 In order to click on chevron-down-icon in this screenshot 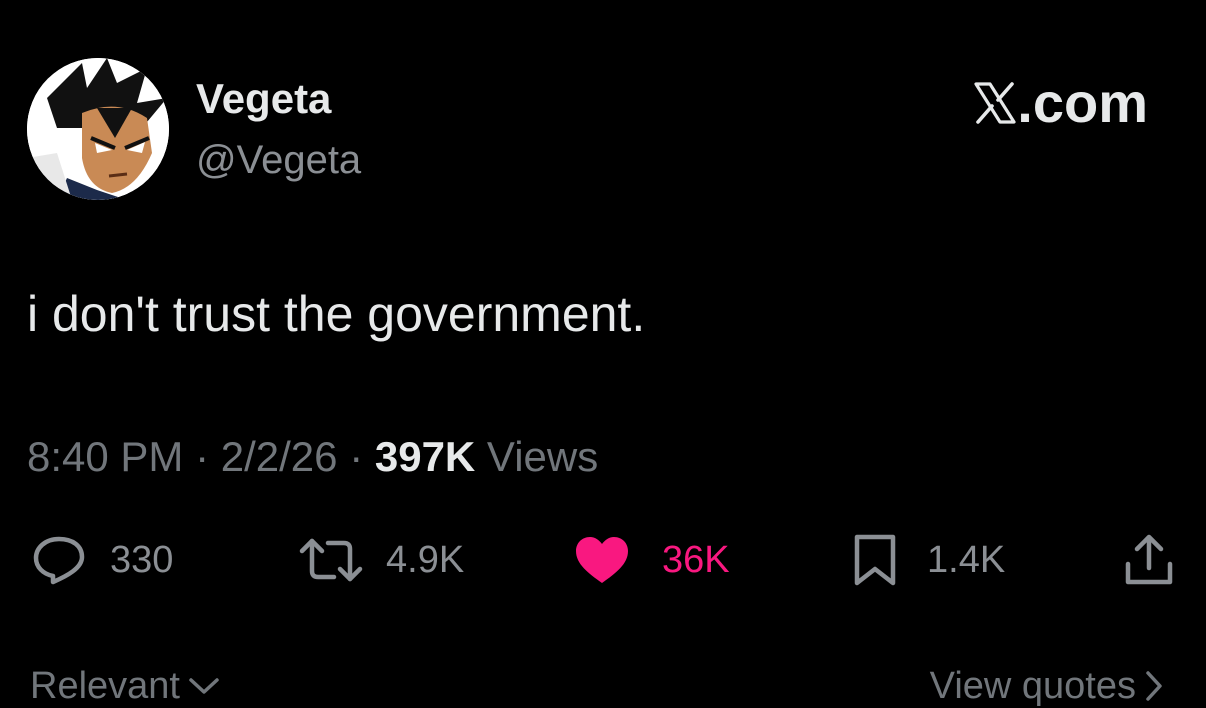, I will do `click(204, 686)`.